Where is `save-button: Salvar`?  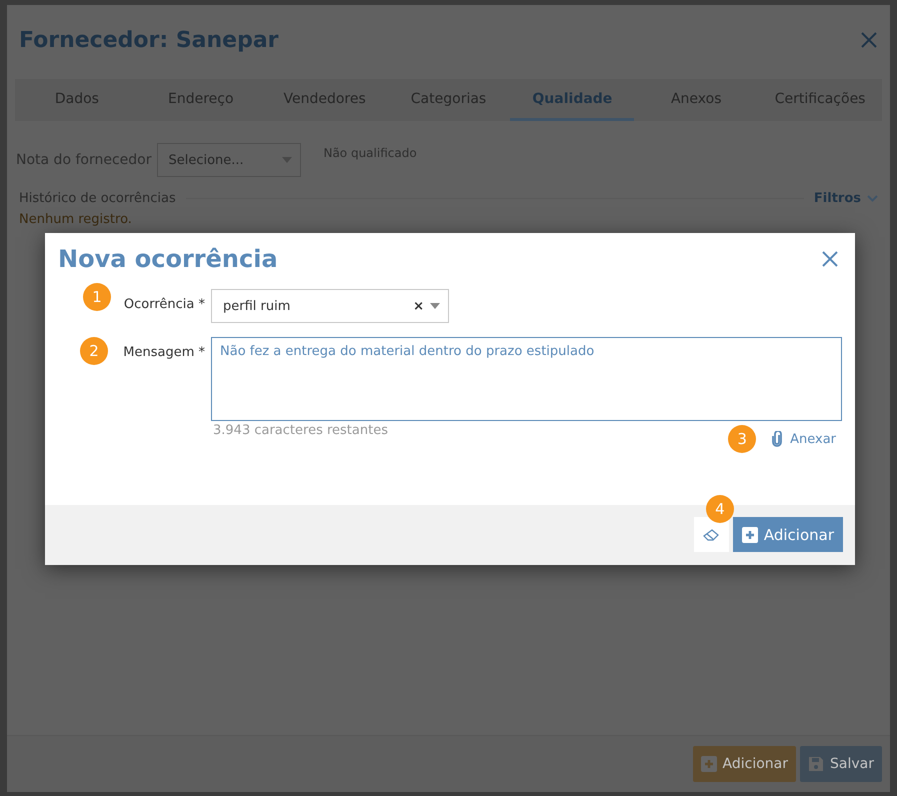 save-button: Salvar is located at coordinates (841, 764).